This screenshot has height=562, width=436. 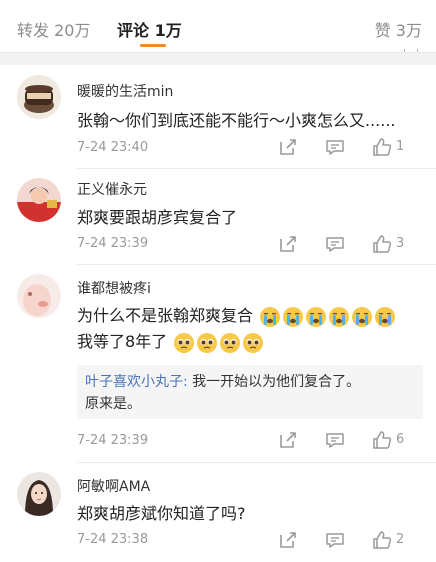 I want to click on like-button: 3, so click(x=402, y=245).